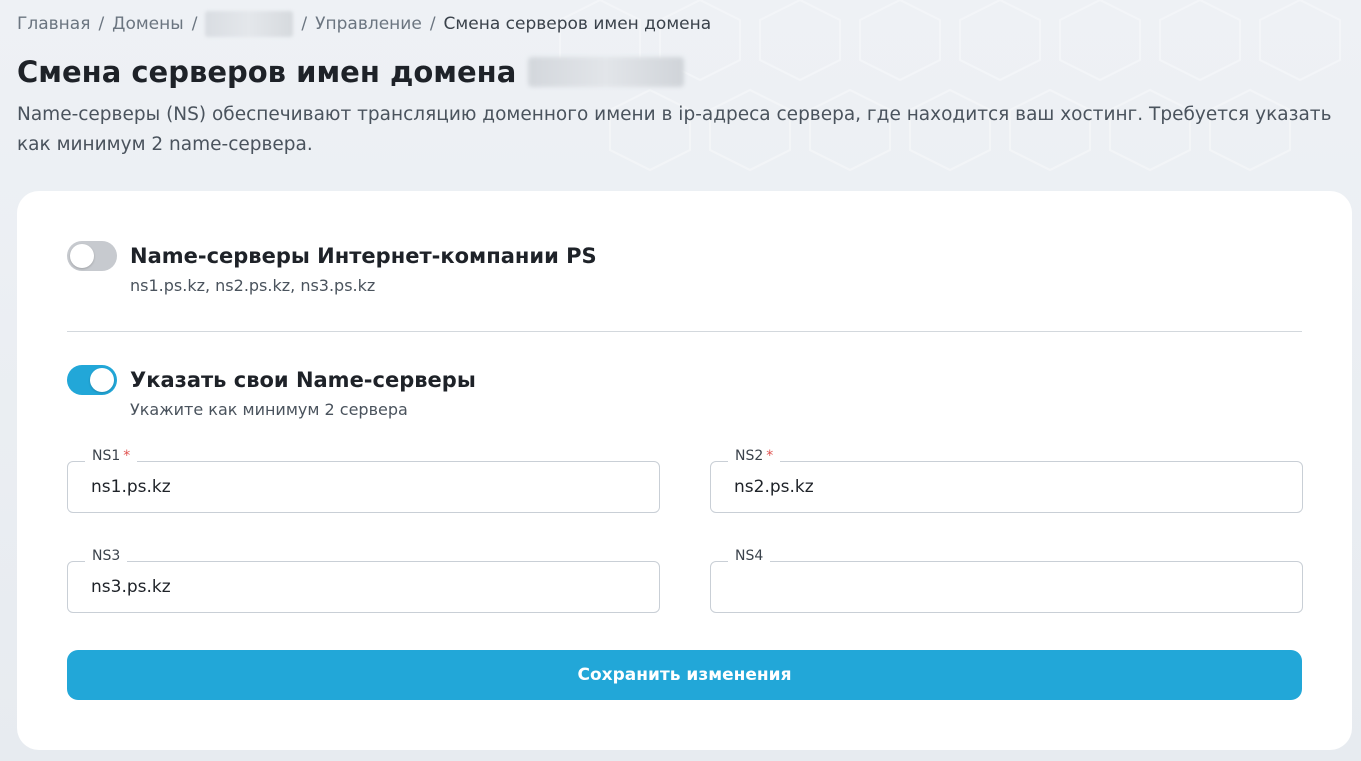 This screenshot has width=1361, height=761. What do you see at coordinates (148, 24) in the screenshot?
I see `breadcrumb-domains-link: Домены` at bounding box center [148, 24].